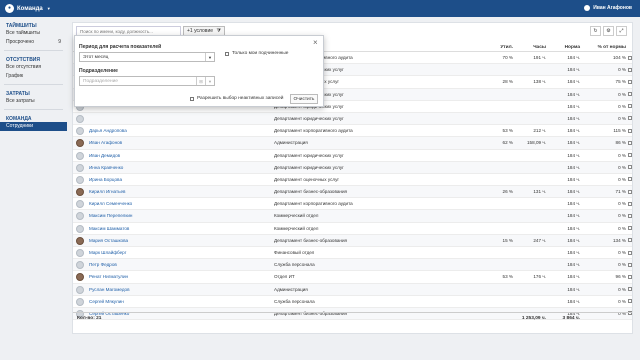 The height and width of the screenshot is (360, 640). I want to click on sidebar-item-overdue: Просрочено 9, so click(33, 42).